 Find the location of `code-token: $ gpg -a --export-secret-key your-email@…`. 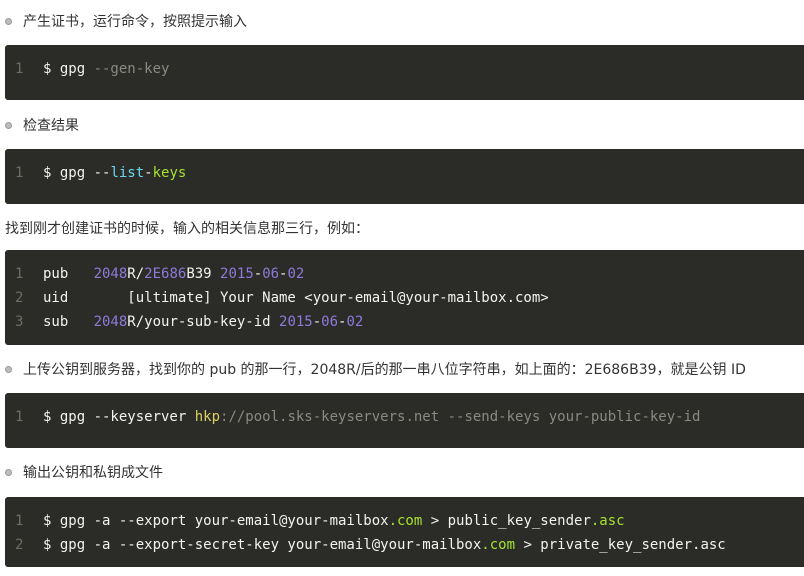

code-token: $ gpg -a --export-secret-key your-email@… is located at coordinates (262, 545).